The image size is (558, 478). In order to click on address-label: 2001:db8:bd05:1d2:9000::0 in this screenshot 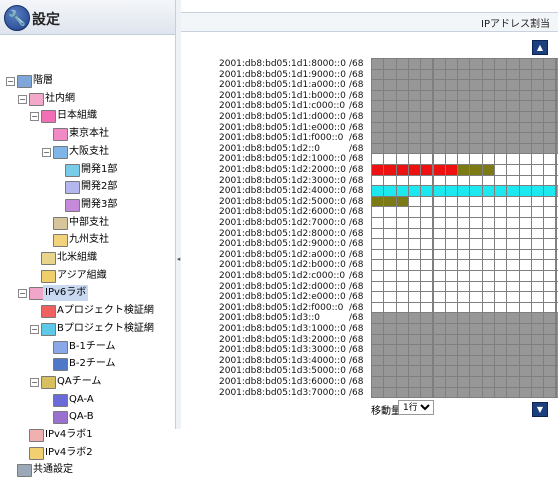, I will do `click(289, 244)`.